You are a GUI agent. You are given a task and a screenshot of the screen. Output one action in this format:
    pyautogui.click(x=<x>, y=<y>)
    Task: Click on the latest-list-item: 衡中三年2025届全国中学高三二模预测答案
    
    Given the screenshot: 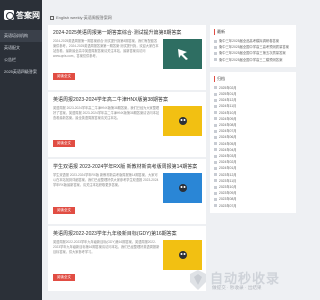 What is the action you would take?
    pyautogui.click(x=253, y=60)
    